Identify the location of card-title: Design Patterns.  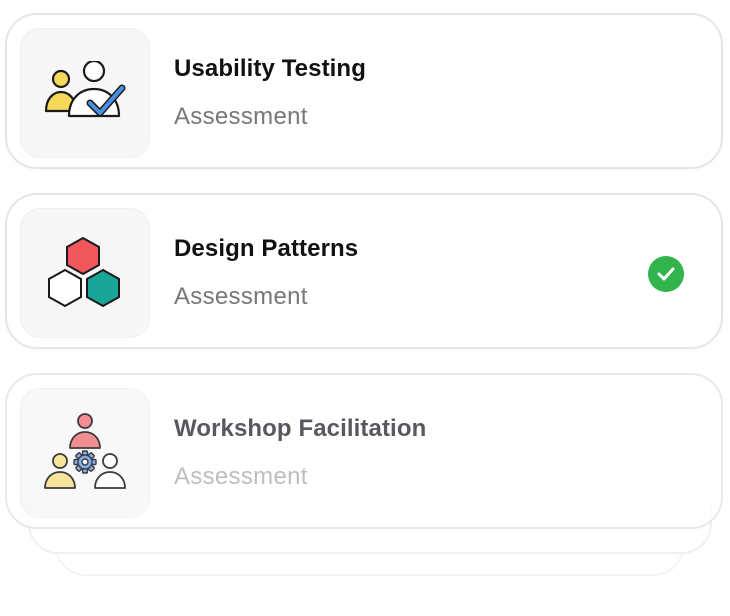
(266, 248).